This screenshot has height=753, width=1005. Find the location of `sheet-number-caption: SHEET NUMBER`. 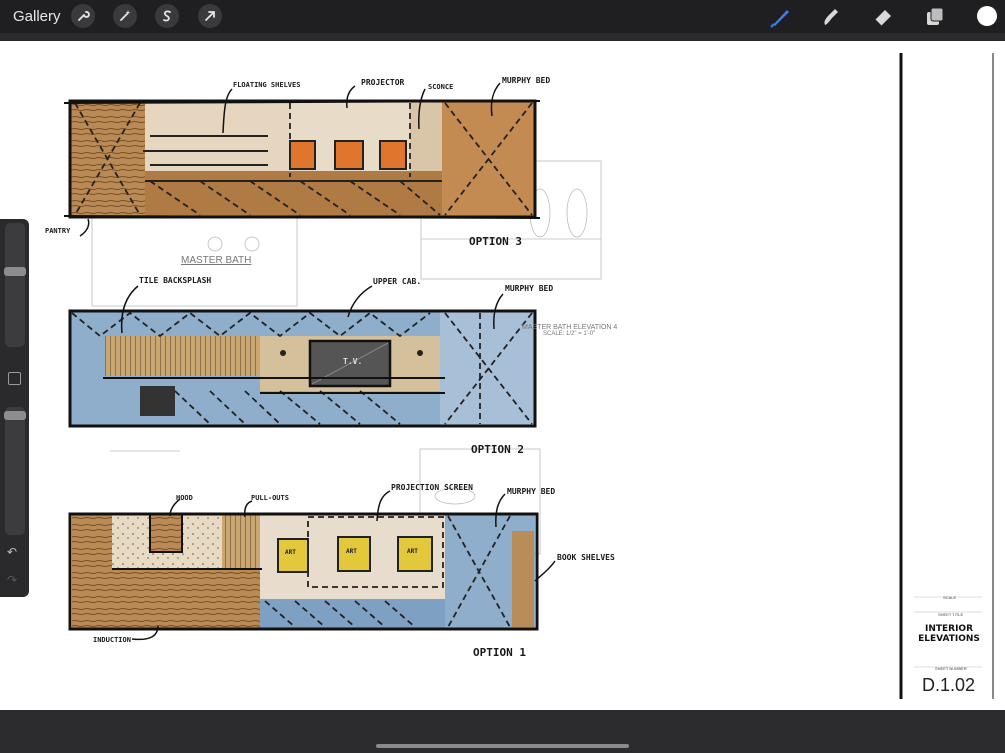

sheet-number-caption: SHEET NUMBER is located at coordinates (951, 668).